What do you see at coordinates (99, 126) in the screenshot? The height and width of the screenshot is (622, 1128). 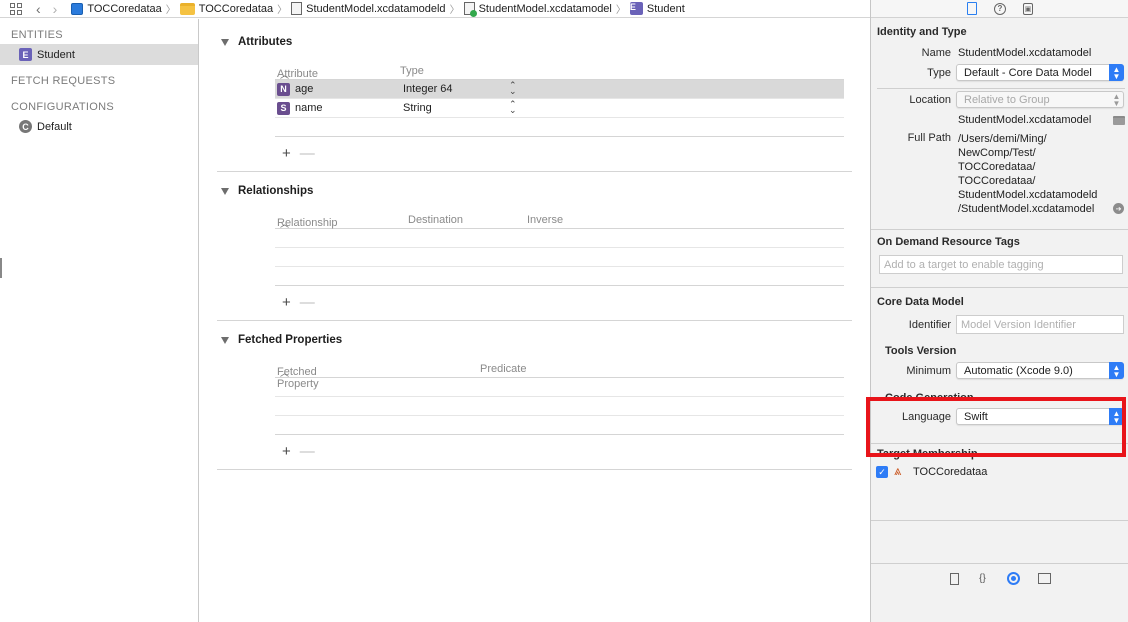 I see `configuration-item-default: C Default` at bounding box center [99, 126].